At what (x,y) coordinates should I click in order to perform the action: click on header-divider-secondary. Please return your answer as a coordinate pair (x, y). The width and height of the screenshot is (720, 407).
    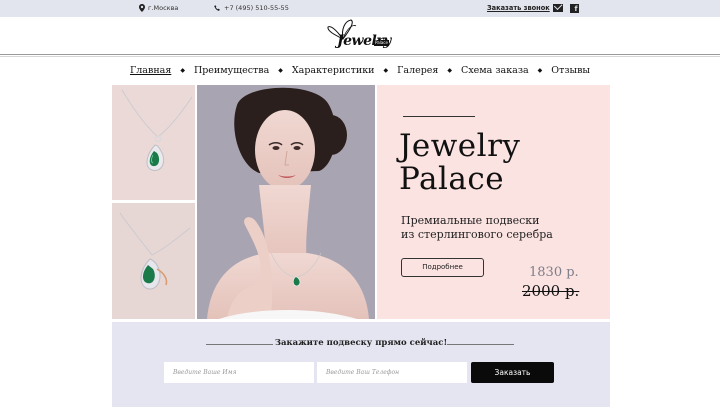
    Looking at the image, I should click on (360, 56).